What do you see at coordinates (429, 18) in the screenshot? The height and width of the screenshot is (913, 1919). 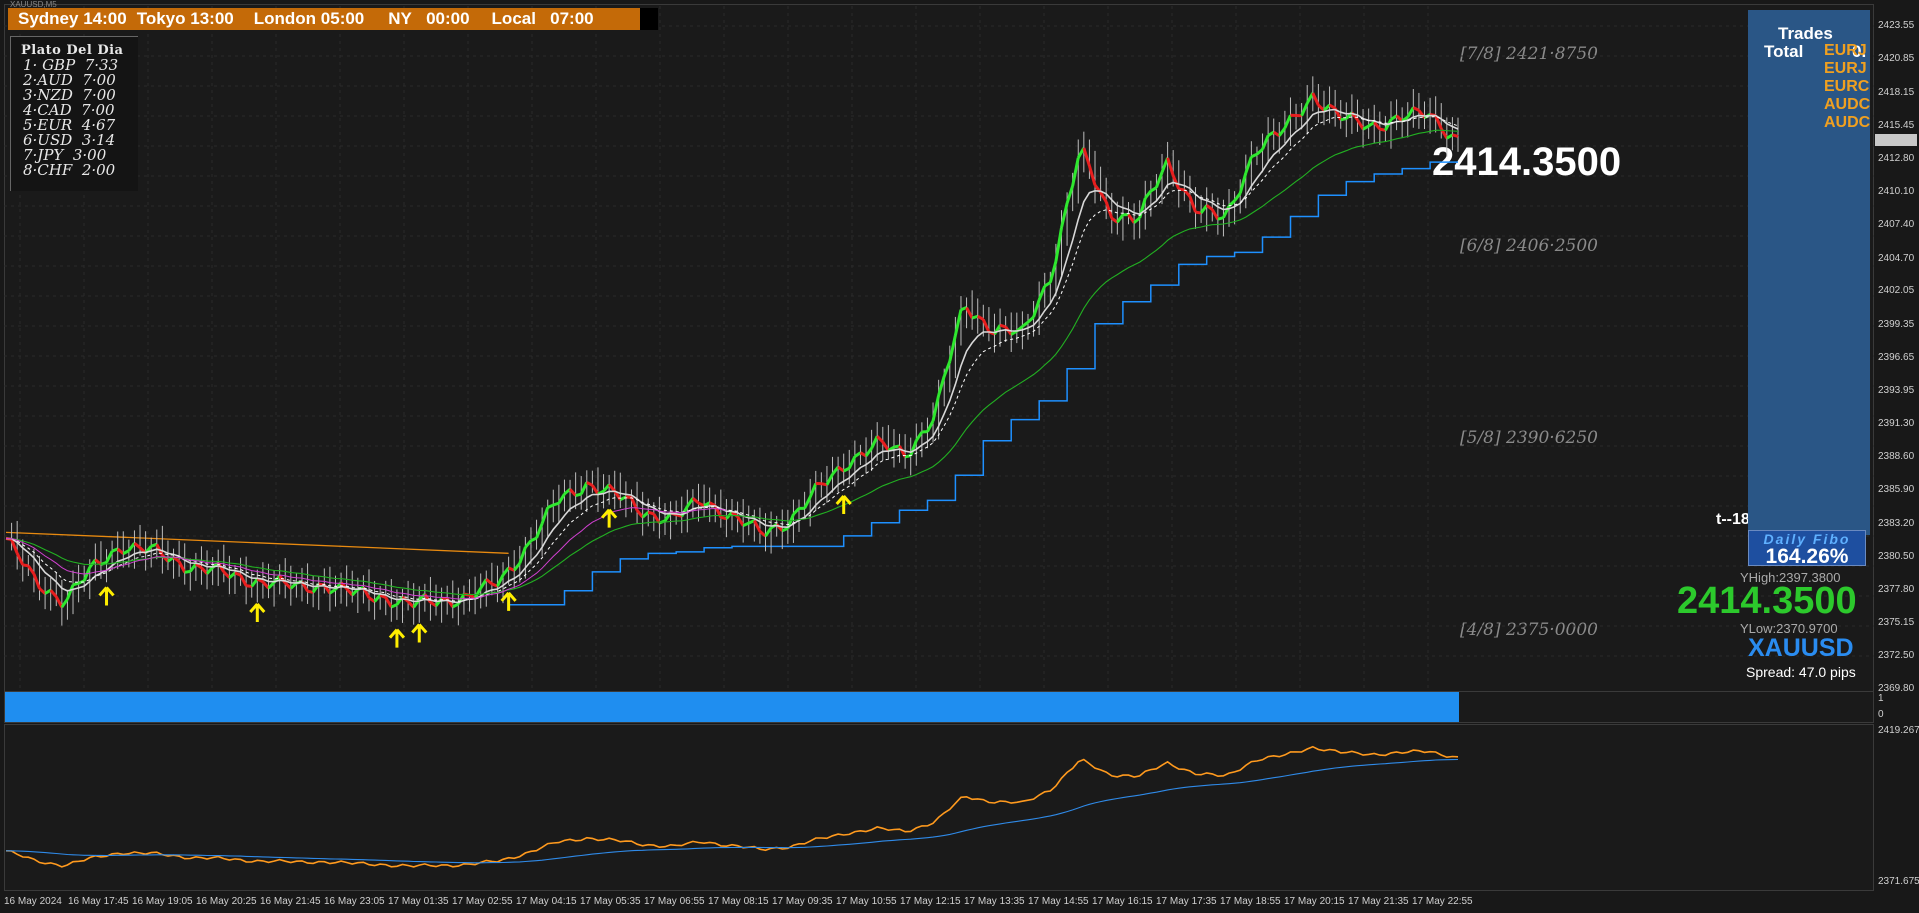 I see `session-ny: NY 00:00` at bounding box center [429, 18].